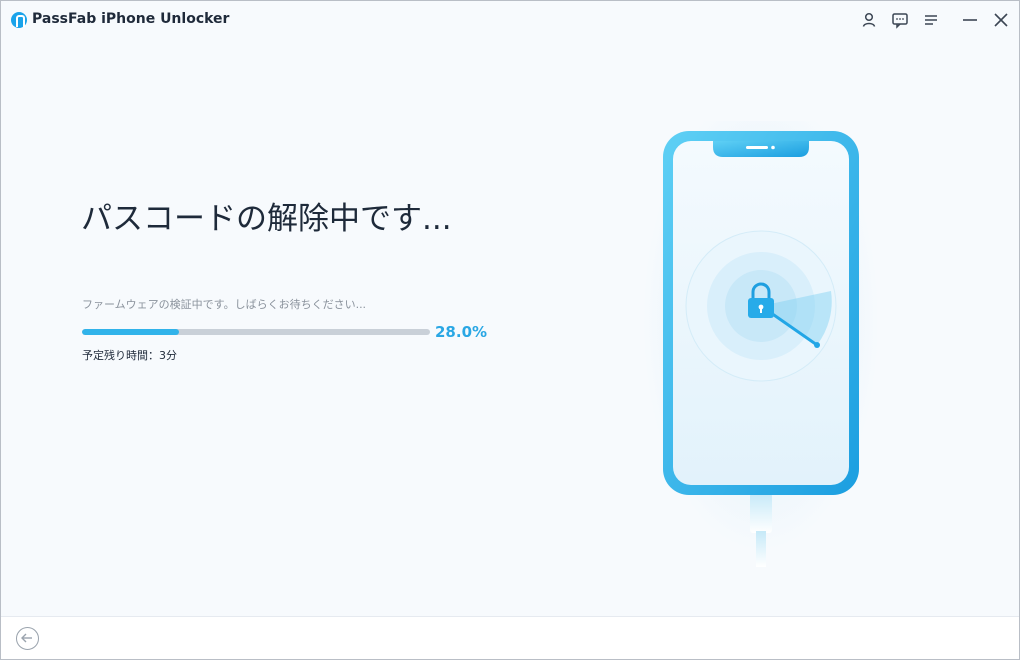  I want to click on minimize-icon, so click(970, 20).